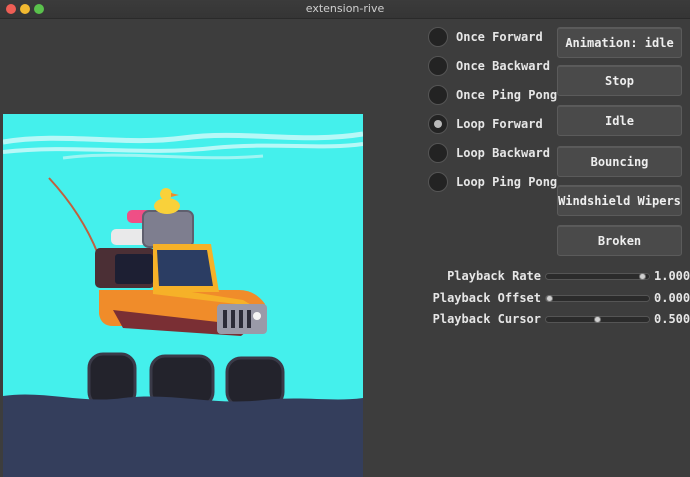 The image size is (690, 477). What do you see at coordinates (499, 37) in the screenshot?
I see `radio-label: Once Forward` at bounding box center [499, 37].